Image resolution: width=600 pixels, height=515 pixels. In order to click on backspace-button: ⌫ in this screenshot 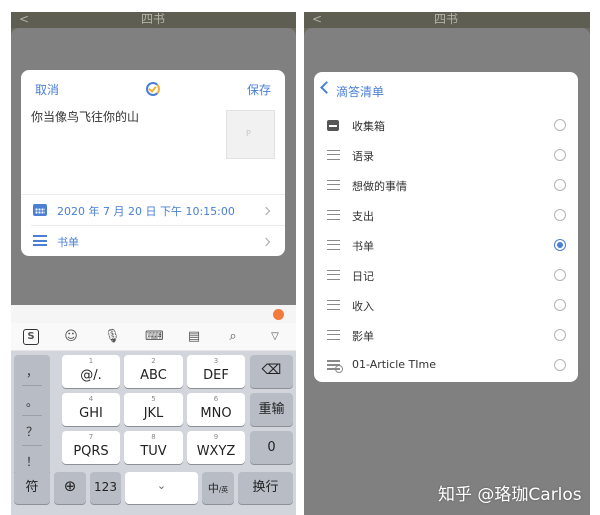, I will do `click(271, 371)`.